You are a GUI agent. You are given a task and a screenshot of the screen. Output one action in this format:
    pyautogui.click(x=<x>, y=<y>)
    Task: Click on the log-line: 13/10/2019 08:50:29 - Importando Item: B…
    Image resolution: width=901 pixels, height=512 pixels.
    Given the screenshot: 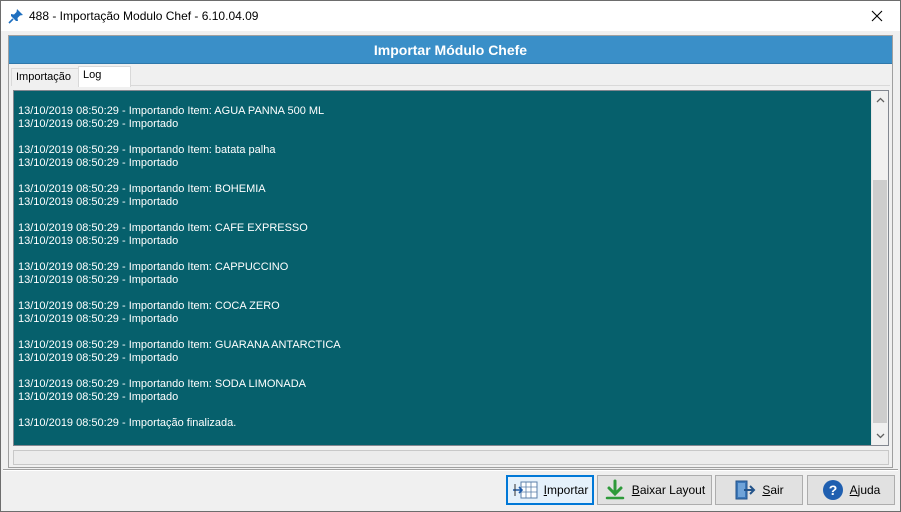 What is the action you would take?
    pyautogui.click(x=142, y=189)
    